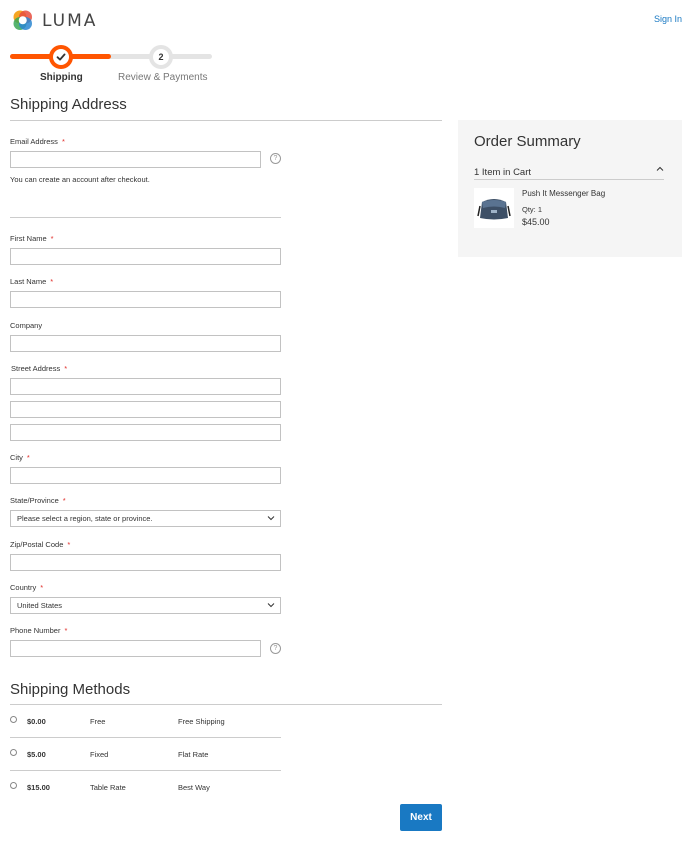 Image resolution: width=688 pixels, height=865 pixels. Describe the element at coordinates (38, 787) in the screenshot. I see `method-price: $15.00` at that location.